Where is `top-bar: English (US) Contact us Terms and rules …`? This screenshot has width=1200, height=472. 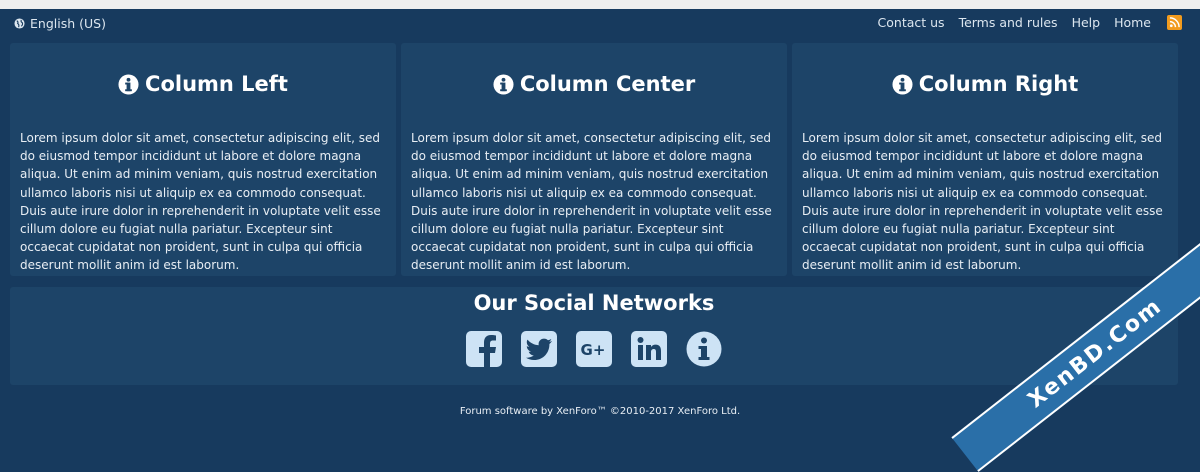 top-bar: English (US) Contact us Terms and rules … is located at coordinates (600, 24).